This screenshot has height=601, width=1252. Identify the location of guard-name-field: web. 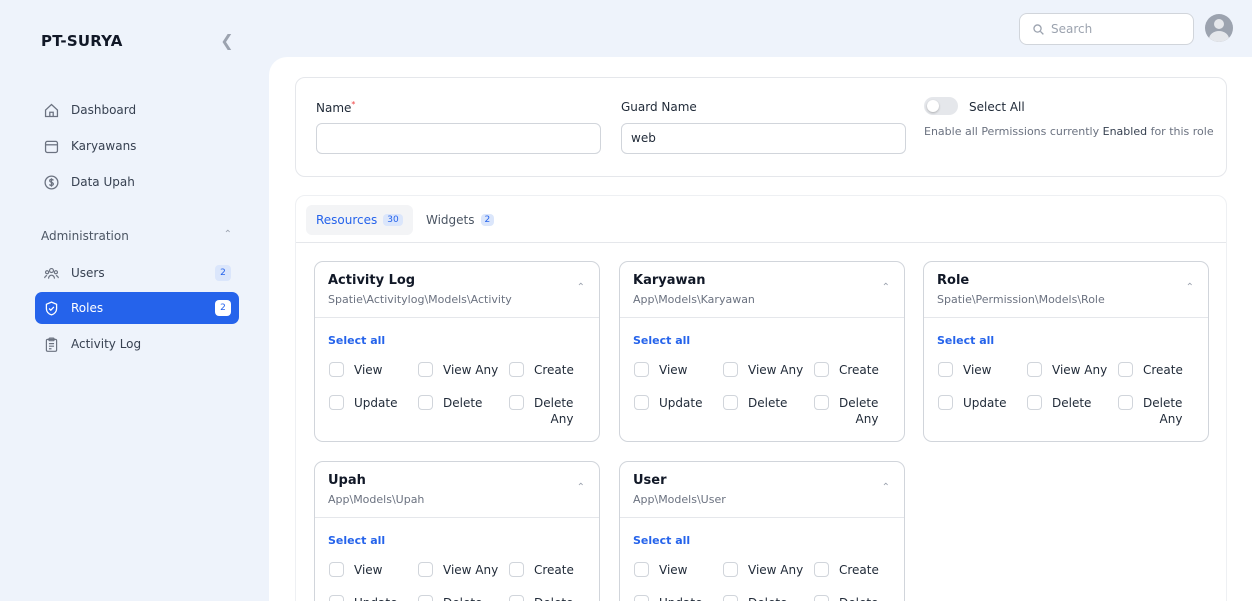
(763, 138).